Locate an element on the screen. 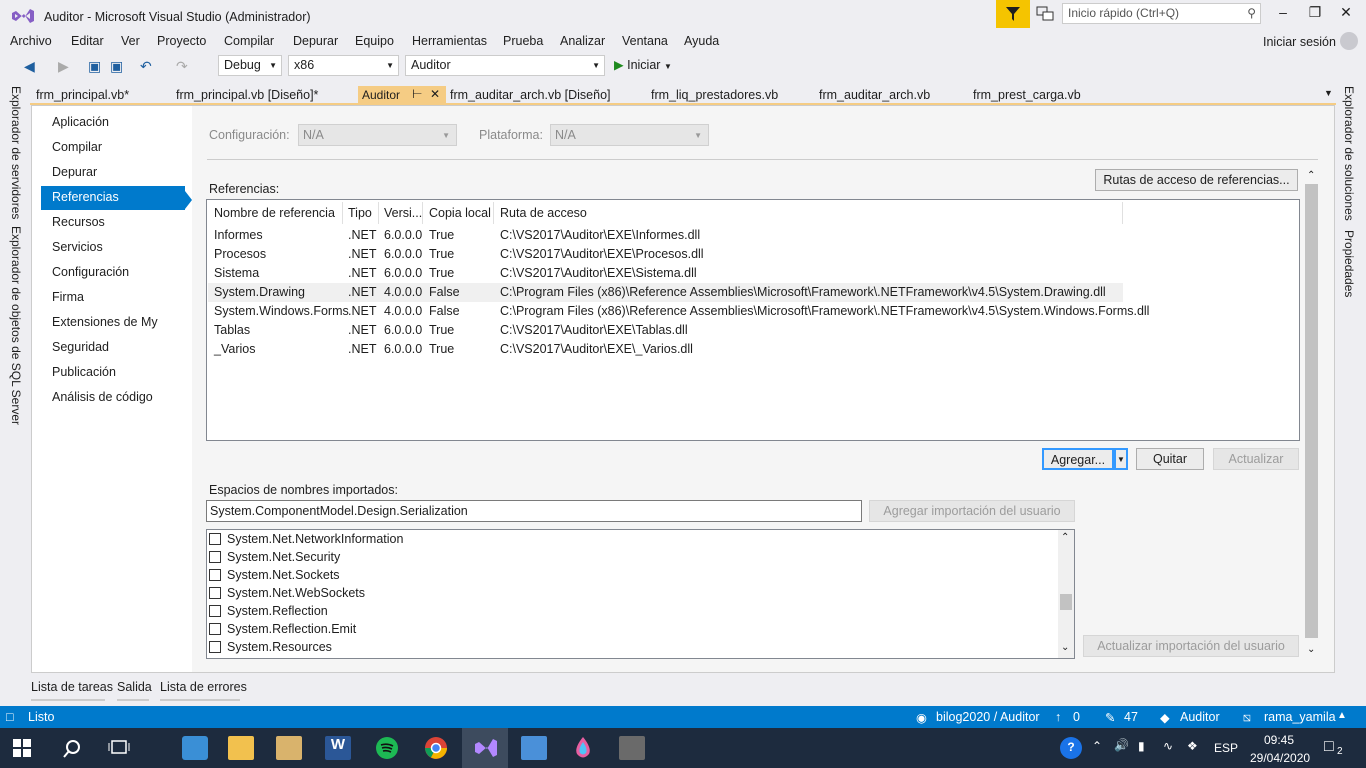  repository-label: bilog2020 / Auditor is located at coordinates (988, 717).